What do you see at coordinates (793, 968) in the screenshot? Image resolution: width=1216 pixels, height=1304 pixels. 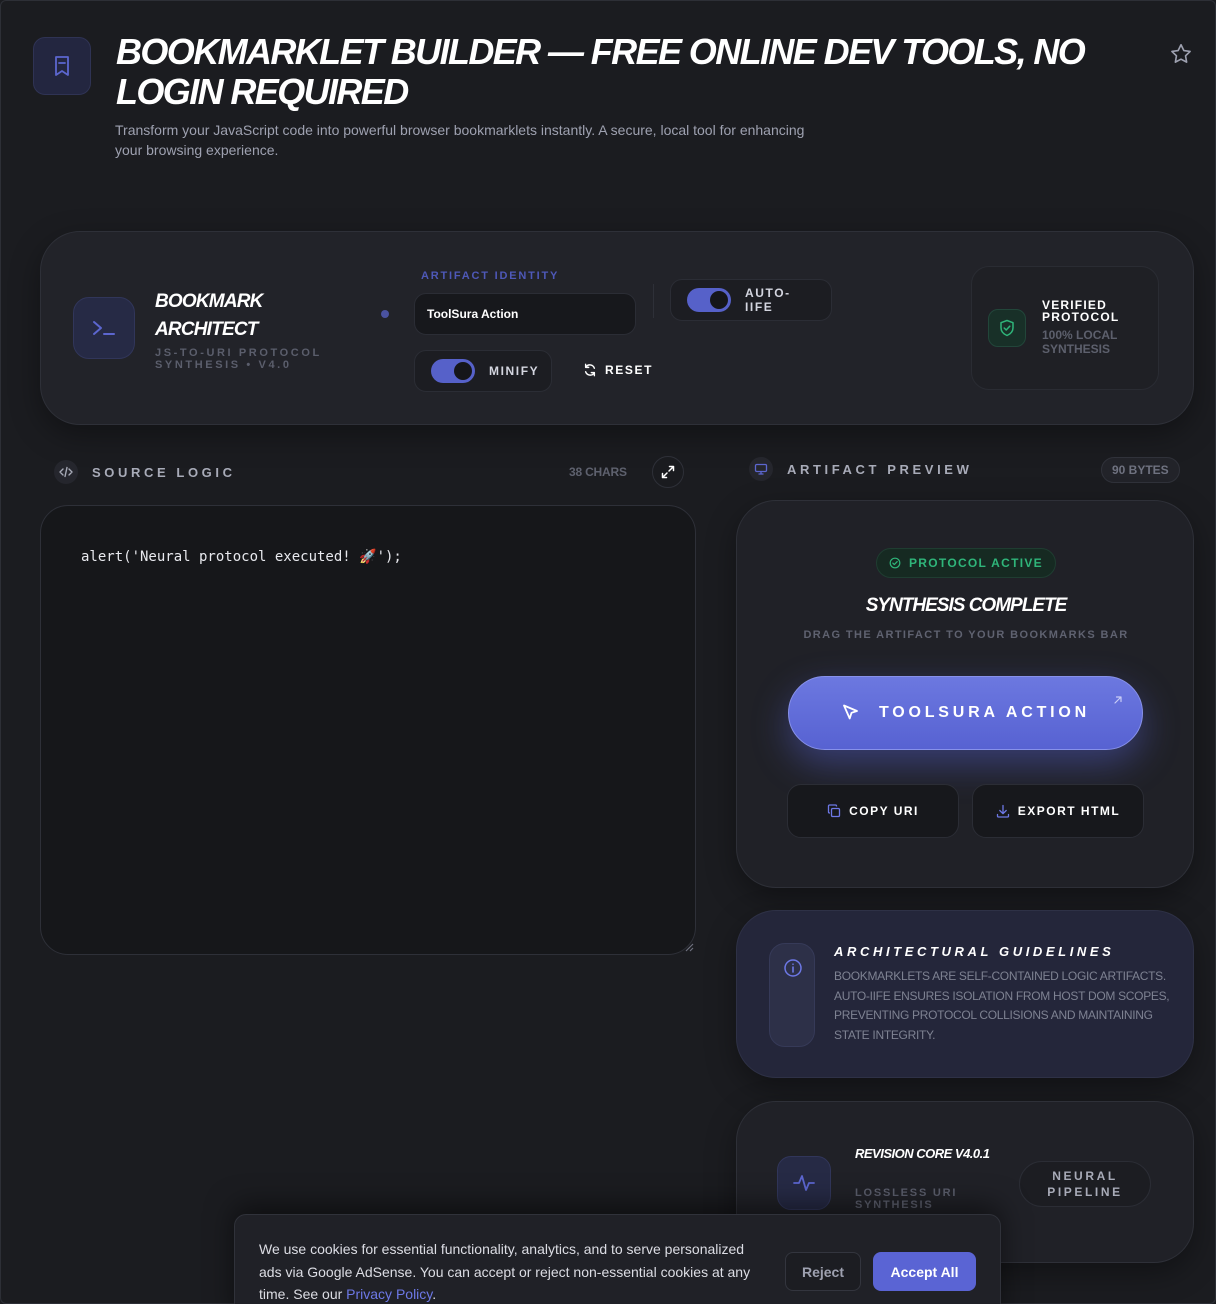 I see `info-icon` at bounding box center [793, 968].